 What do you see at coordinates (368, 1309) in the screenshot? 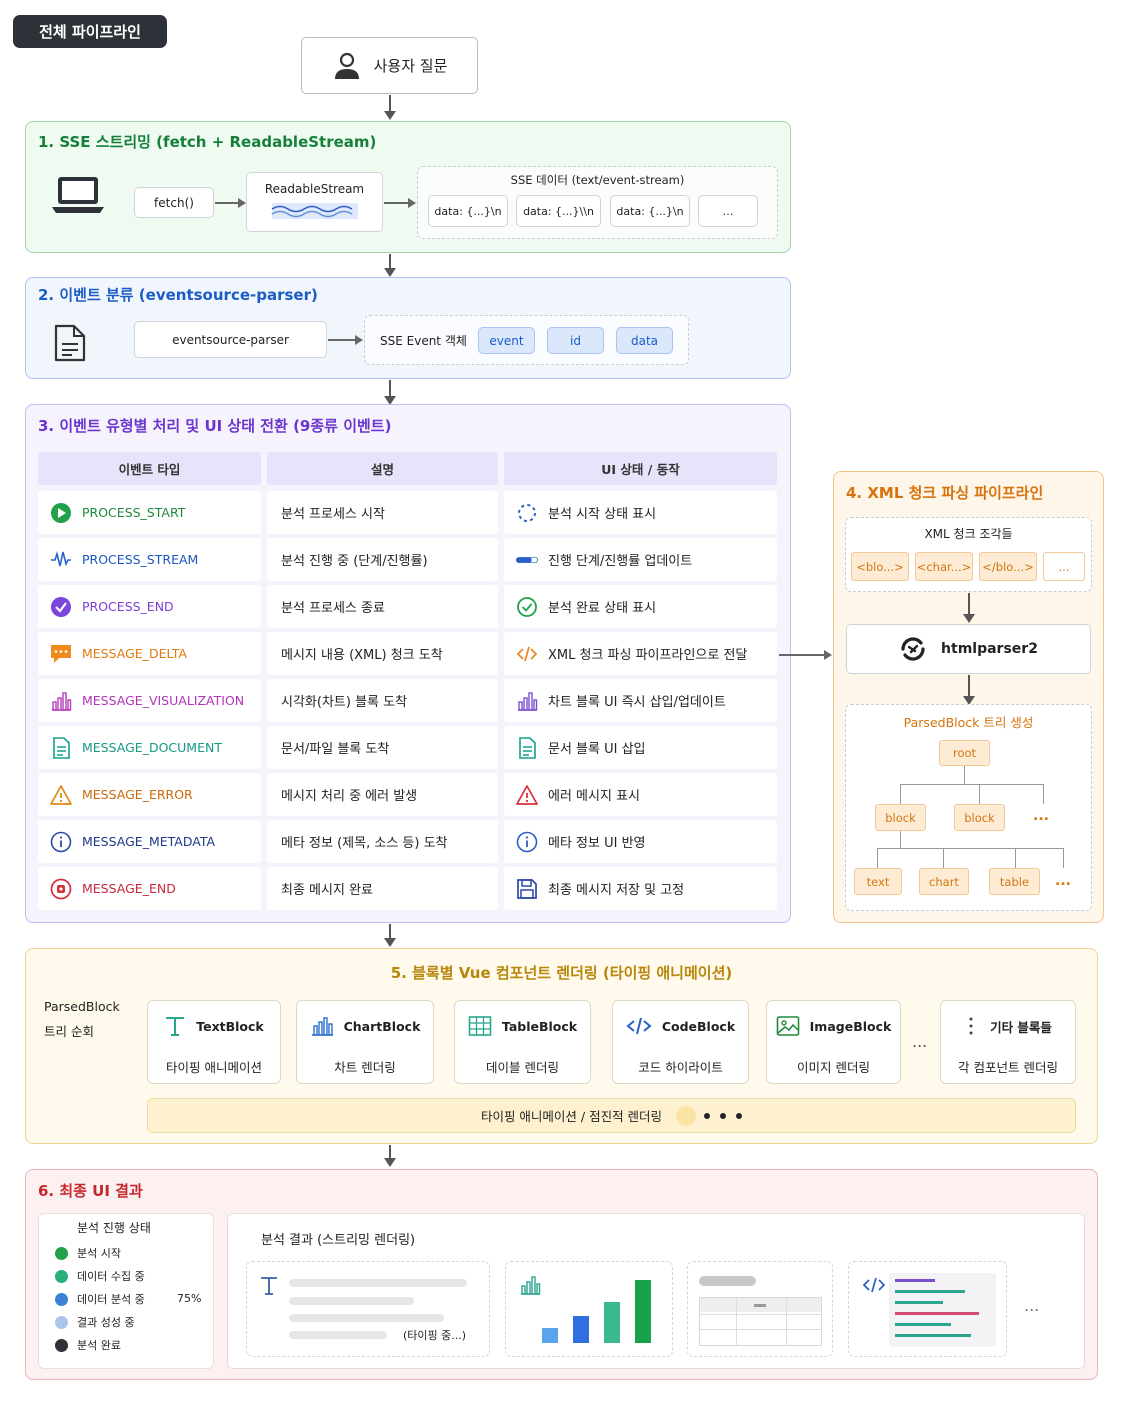
I see `result-text-card: (타이핑 중...)` at bounding box center [368, 1309].